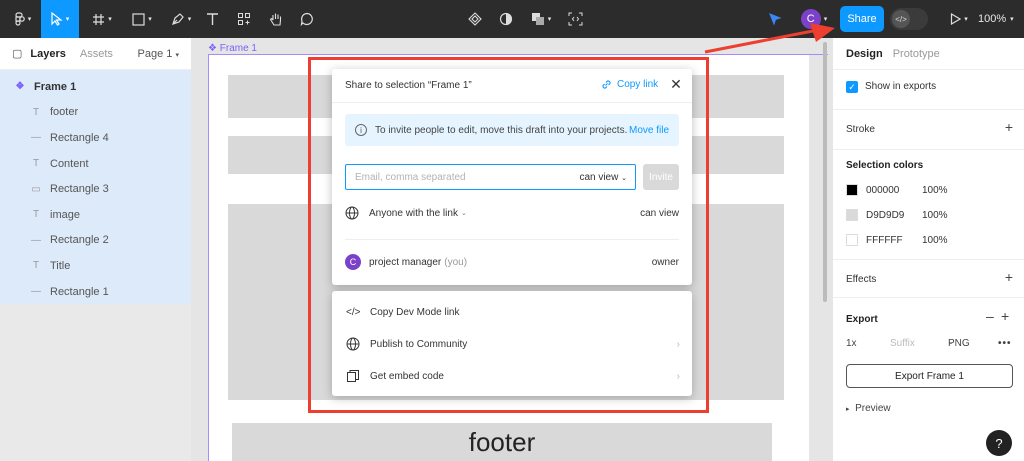 Image resolution: width=1024 pixels, height=461 pixels. Describe the element at coordinates (57, 19) in the screenshot. I see `cursor-arrow-icon` at that location.